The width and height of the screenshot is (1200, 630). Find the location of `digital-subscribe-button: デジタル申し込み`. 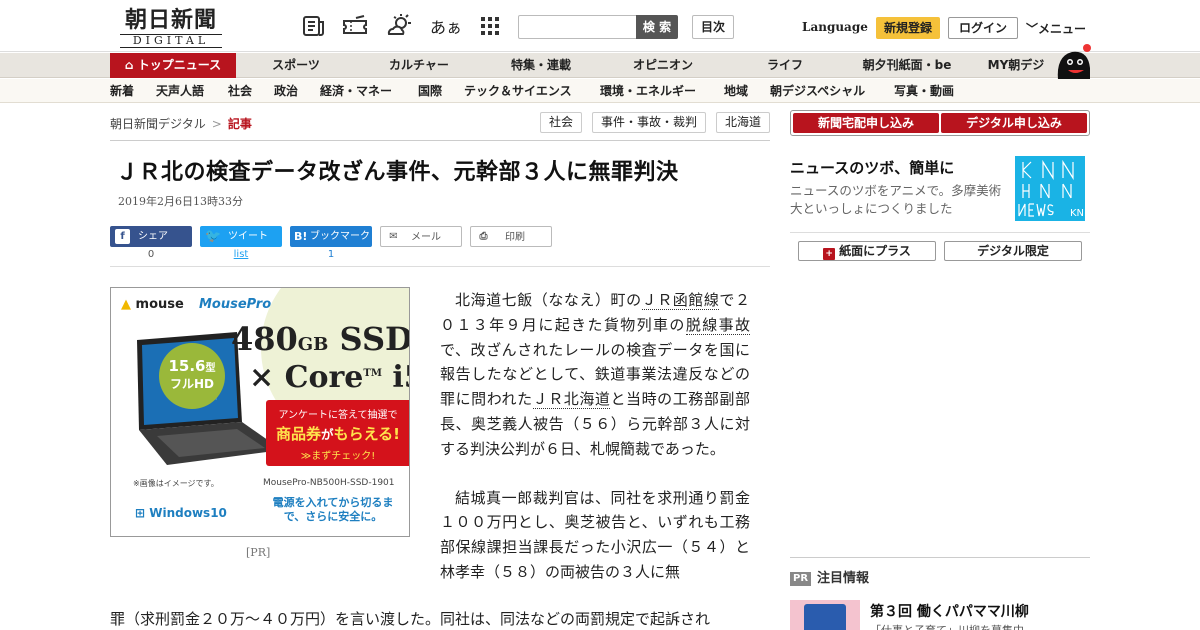

digital-subscribe-button: デジタル申し込み is located at coordinates (1014, 123).